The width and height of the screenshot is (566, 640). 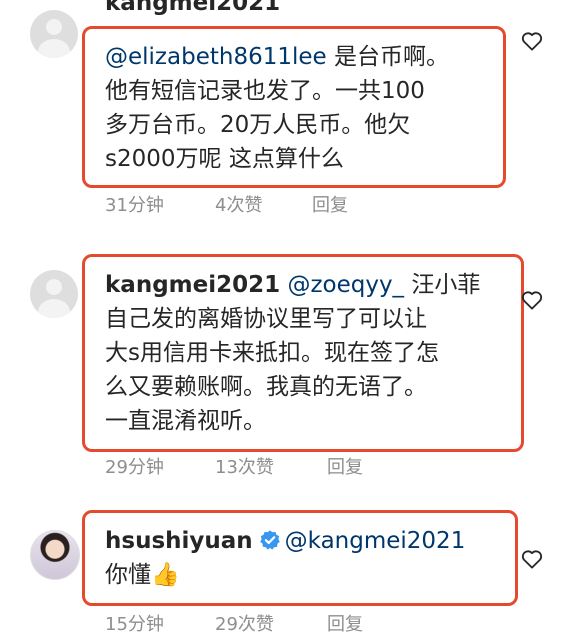 I want to click on reply-button: 回复, so click(x=345, y=623).